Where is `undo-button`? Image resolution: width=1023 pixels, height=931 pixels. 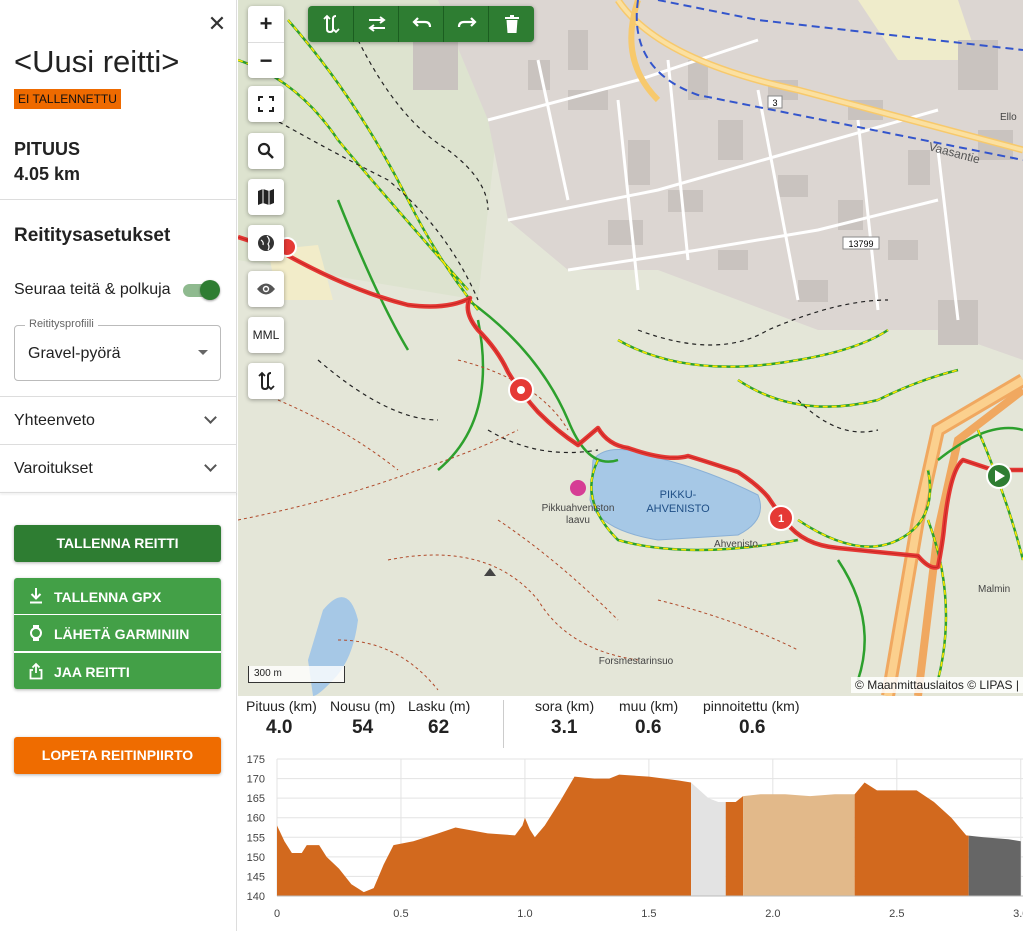
undo-button is located at coordinates (421, 24).